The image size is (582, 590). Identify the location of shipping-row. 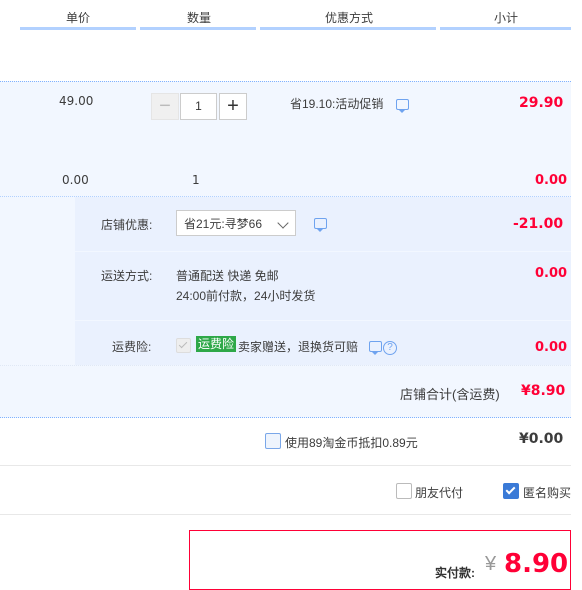
(323, 286).